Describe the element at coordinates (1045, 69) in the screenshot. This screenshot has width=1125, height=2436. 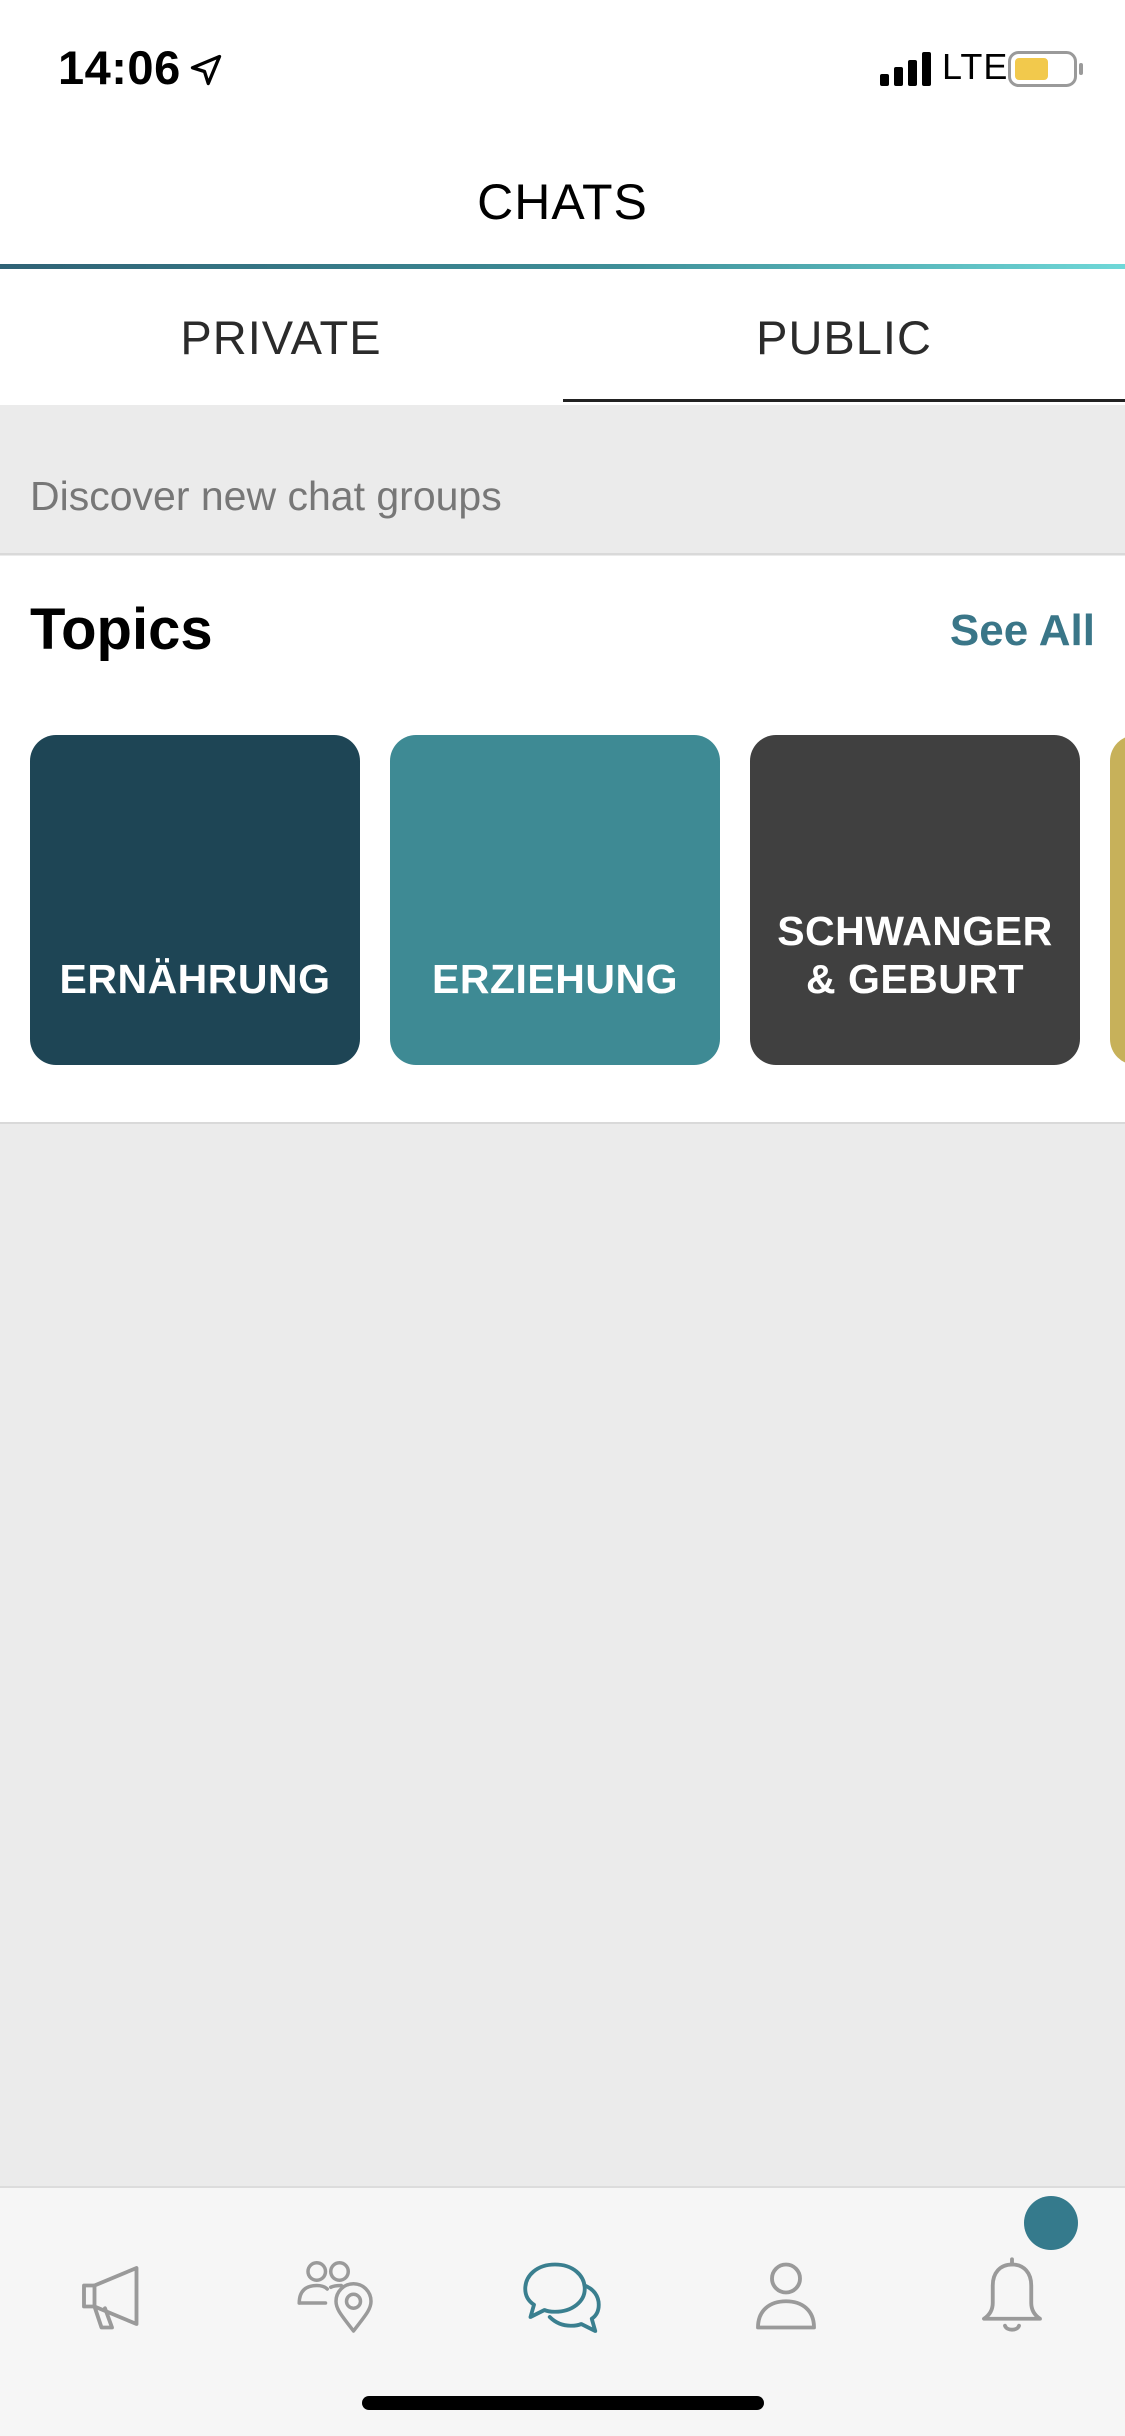
I see `battery-icon` at that location.